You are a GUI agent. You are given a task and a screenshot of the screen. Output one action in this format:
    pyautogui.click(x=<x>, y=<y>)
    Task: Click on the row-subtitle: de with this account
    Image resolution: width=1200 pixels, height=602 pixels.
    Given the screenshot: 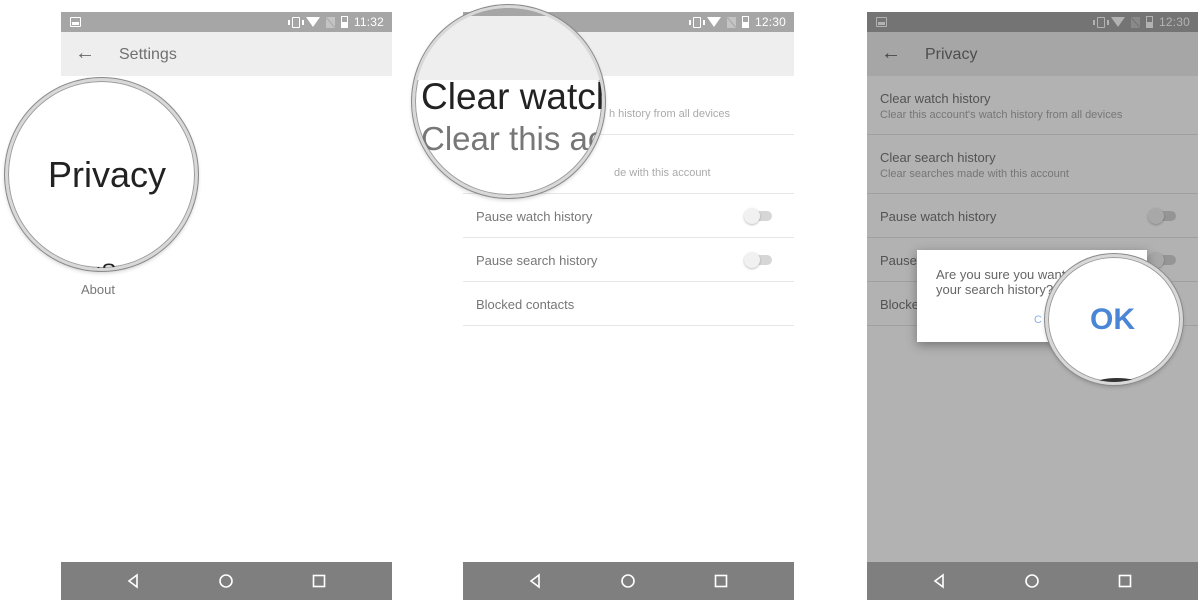 What is the action you would take?
    pyautogui.click(x=662, y=173)
    